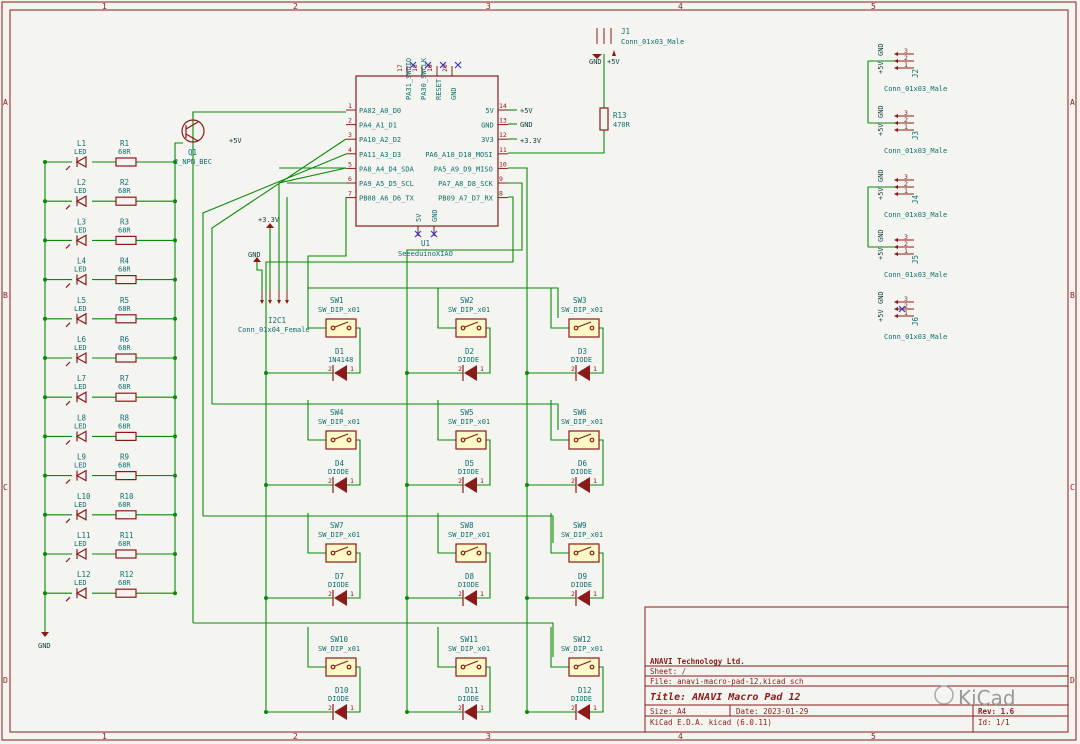 The image size is (1080, 744). Describe the element at coordinates (467, 525) in the screenshot. I see `switch-ref: SW8` at that location.